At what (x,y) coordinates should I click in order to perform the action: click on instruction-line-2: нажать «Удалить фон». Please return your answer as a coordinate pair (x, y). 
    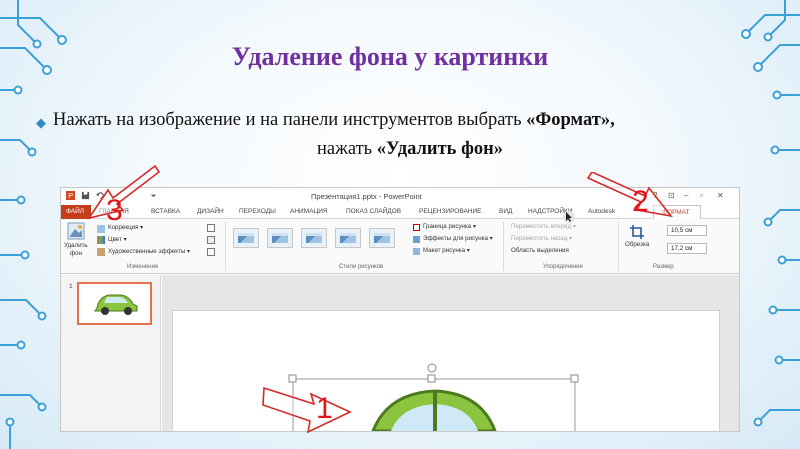
    Looking at the image, I should click on (400, 149).